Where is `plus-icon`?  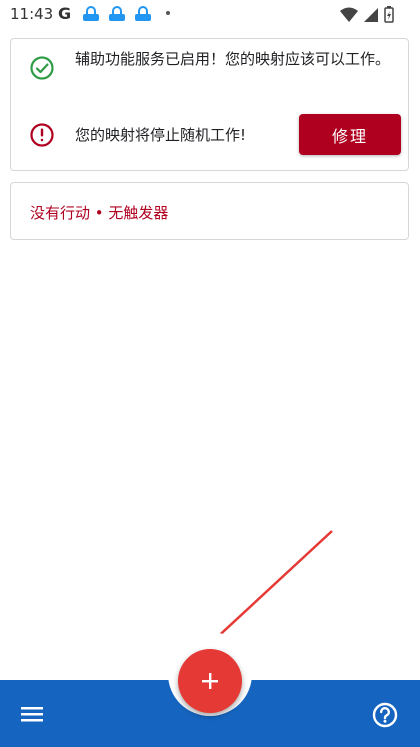 plus-icon is located at coordinates (210, 681).